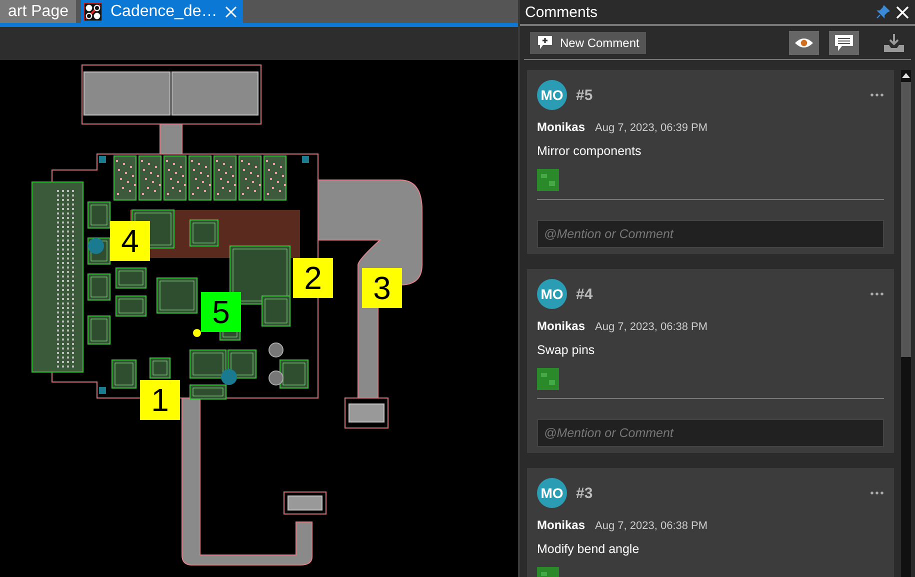  I want to click on comment-text: Modify bend angle, so click(588, 549).